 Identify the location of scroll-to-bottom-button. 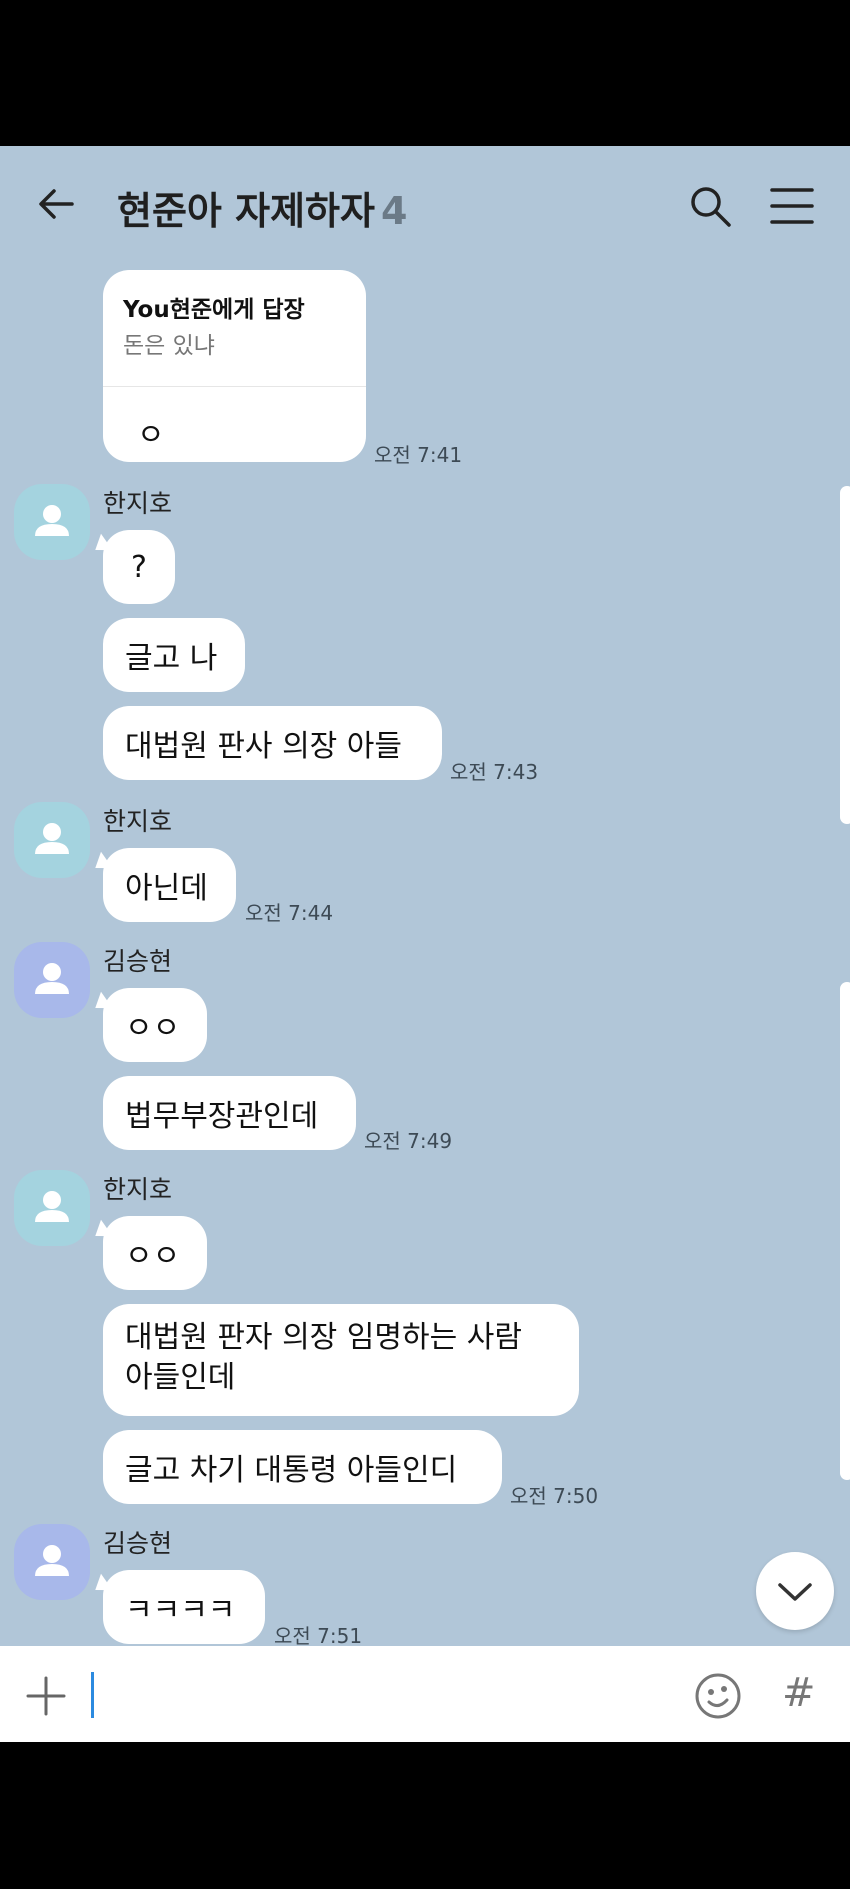
(795, 1591).